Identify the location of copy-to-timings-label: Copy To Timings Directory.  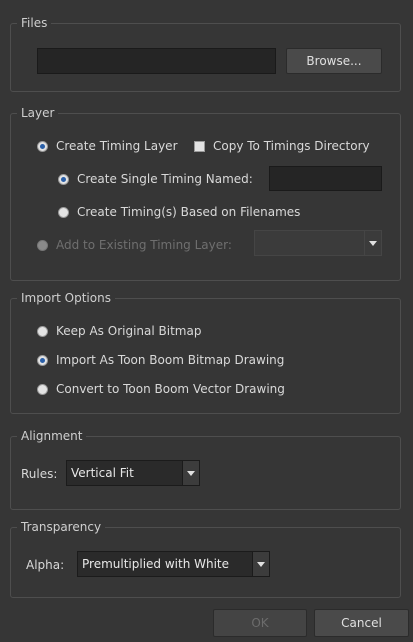
(291, 146).